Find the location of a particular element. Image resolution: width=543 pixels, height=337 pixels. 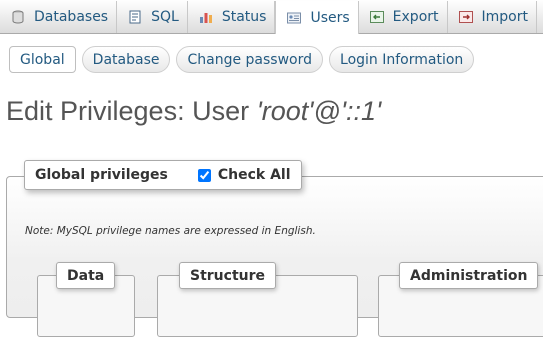

structure-group-legend: Structure is located at coordinates (228, 275).